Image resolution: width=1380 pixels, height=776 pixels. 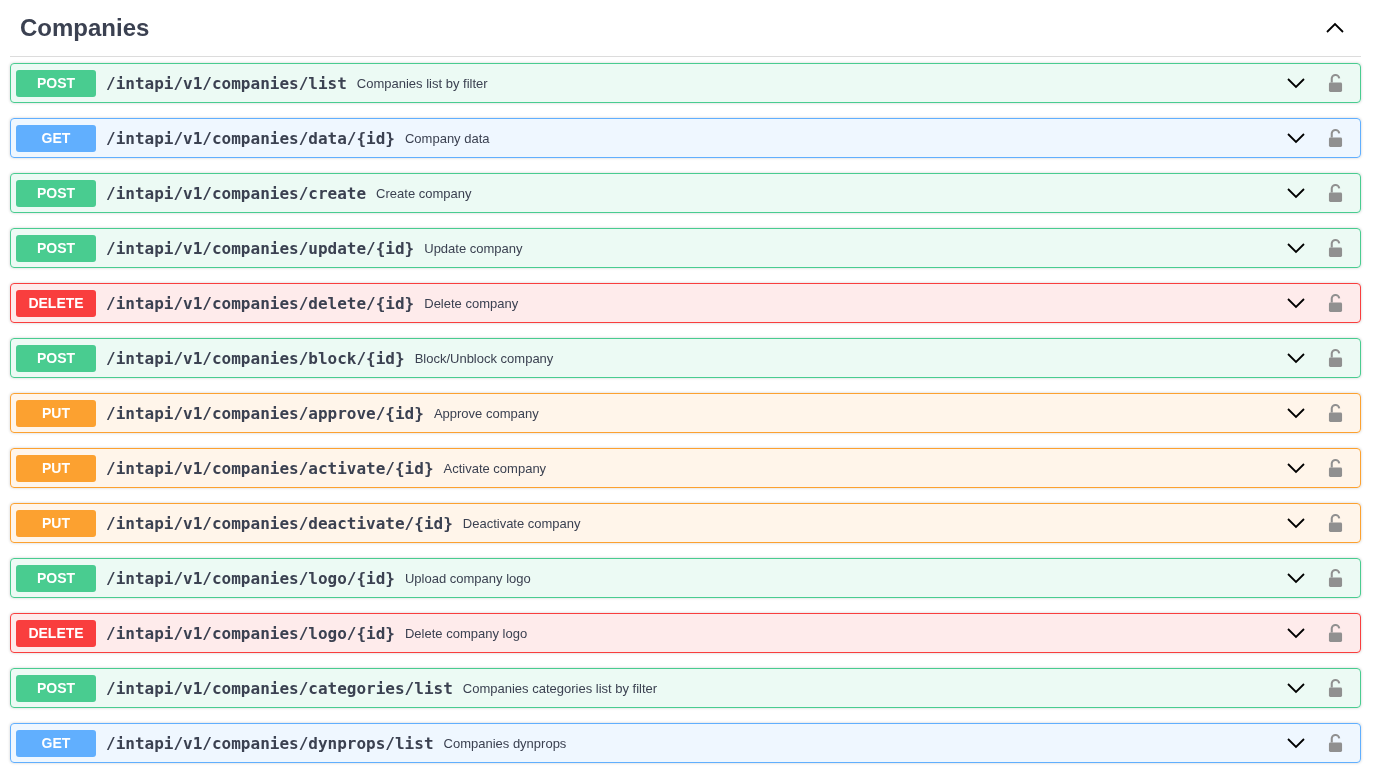 What do you see at coordinates (466, 633) in the screenshot?
I see `endpoint-summary: Delete company logo` at bounding box center [466, 633].